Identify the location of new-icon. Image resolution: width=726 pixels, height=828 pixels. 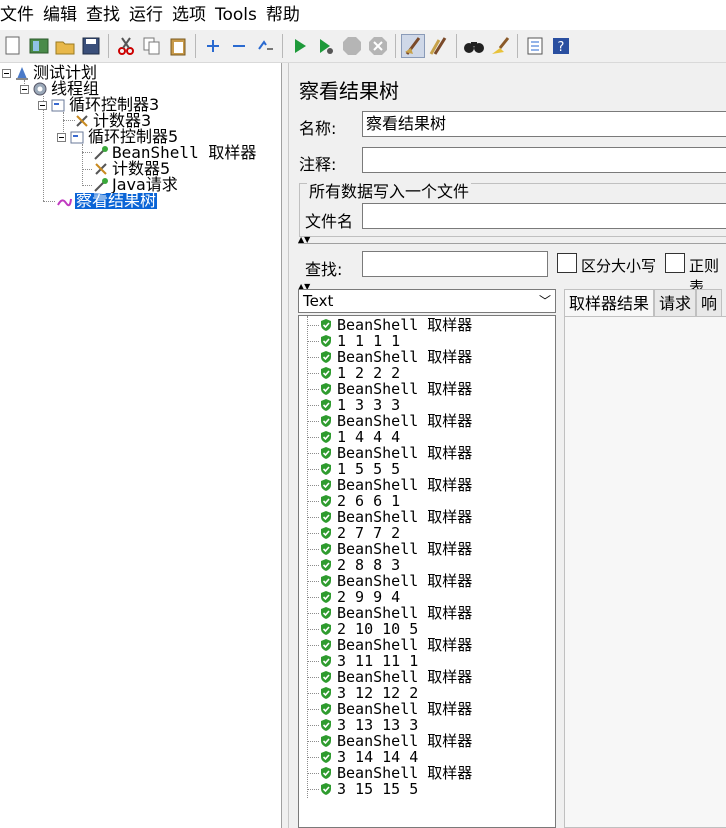
(13, 46).